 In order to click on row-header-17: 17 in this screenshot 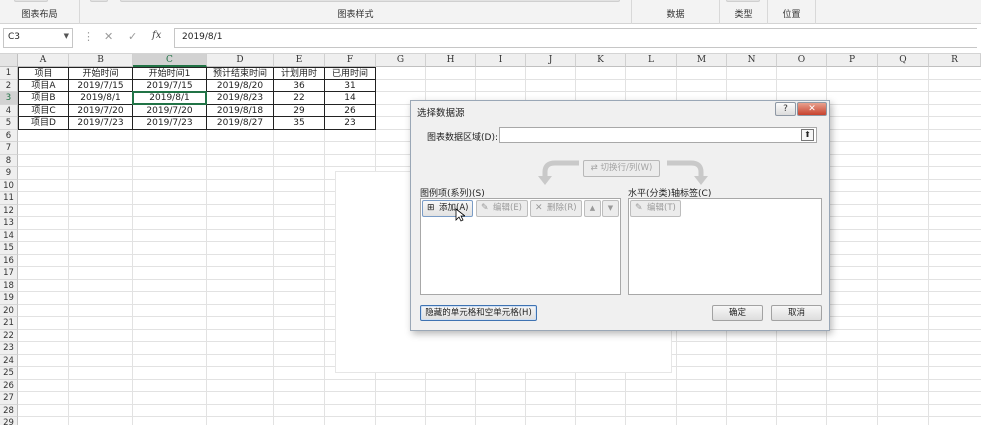, I will do `click(9, 273)`.